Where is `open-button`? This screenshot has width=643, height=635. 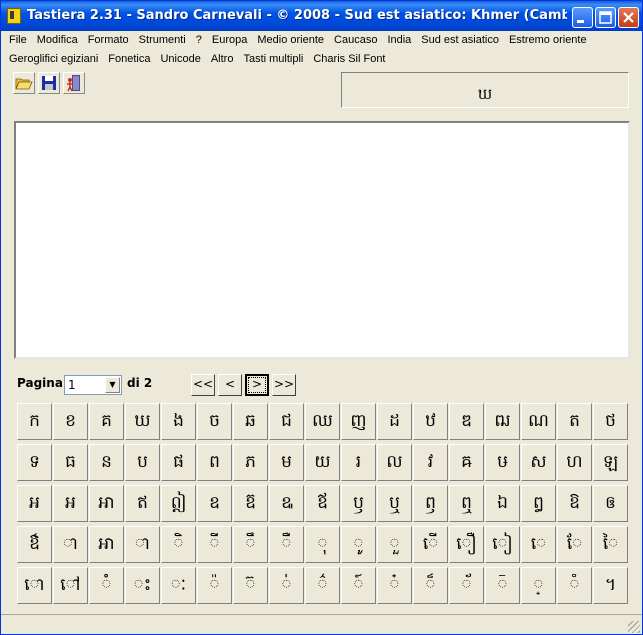
open-button is located at coordinates (24, 83).